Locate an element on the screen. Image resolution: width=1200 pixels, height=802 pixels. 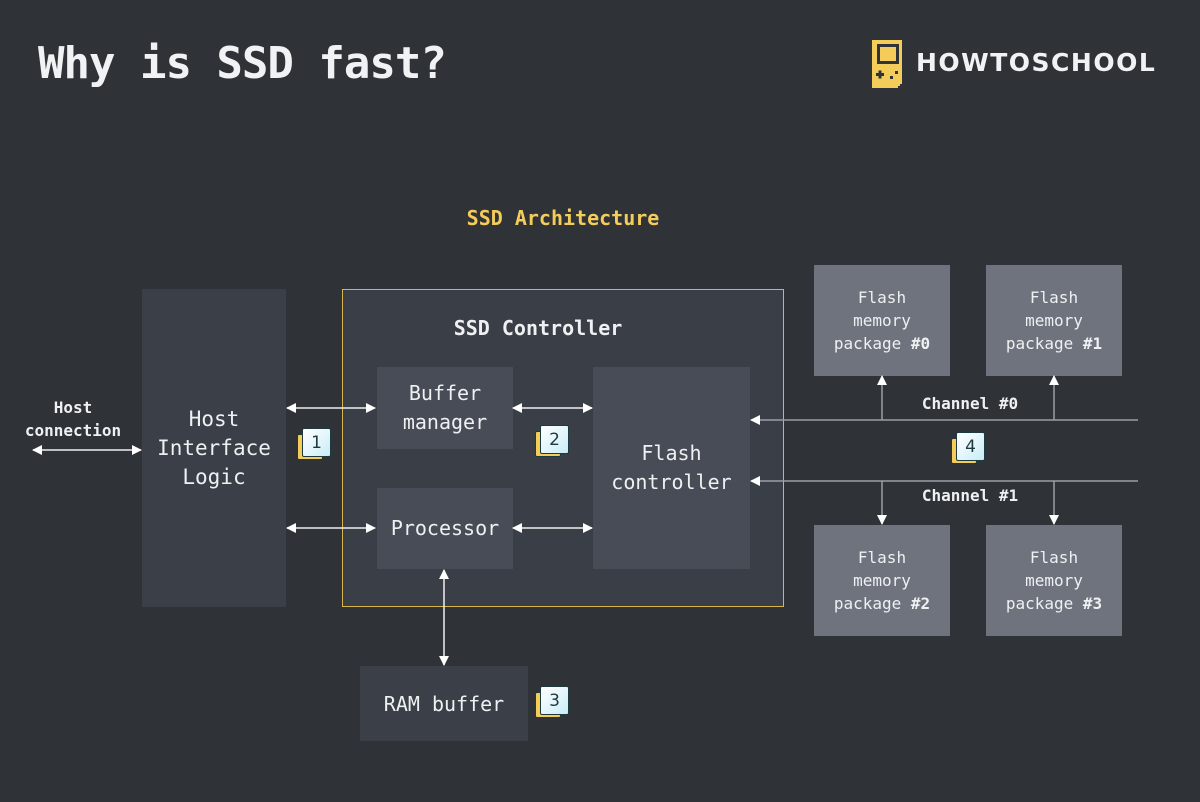
badge-2: 2 is located at coordinates (552, 442).